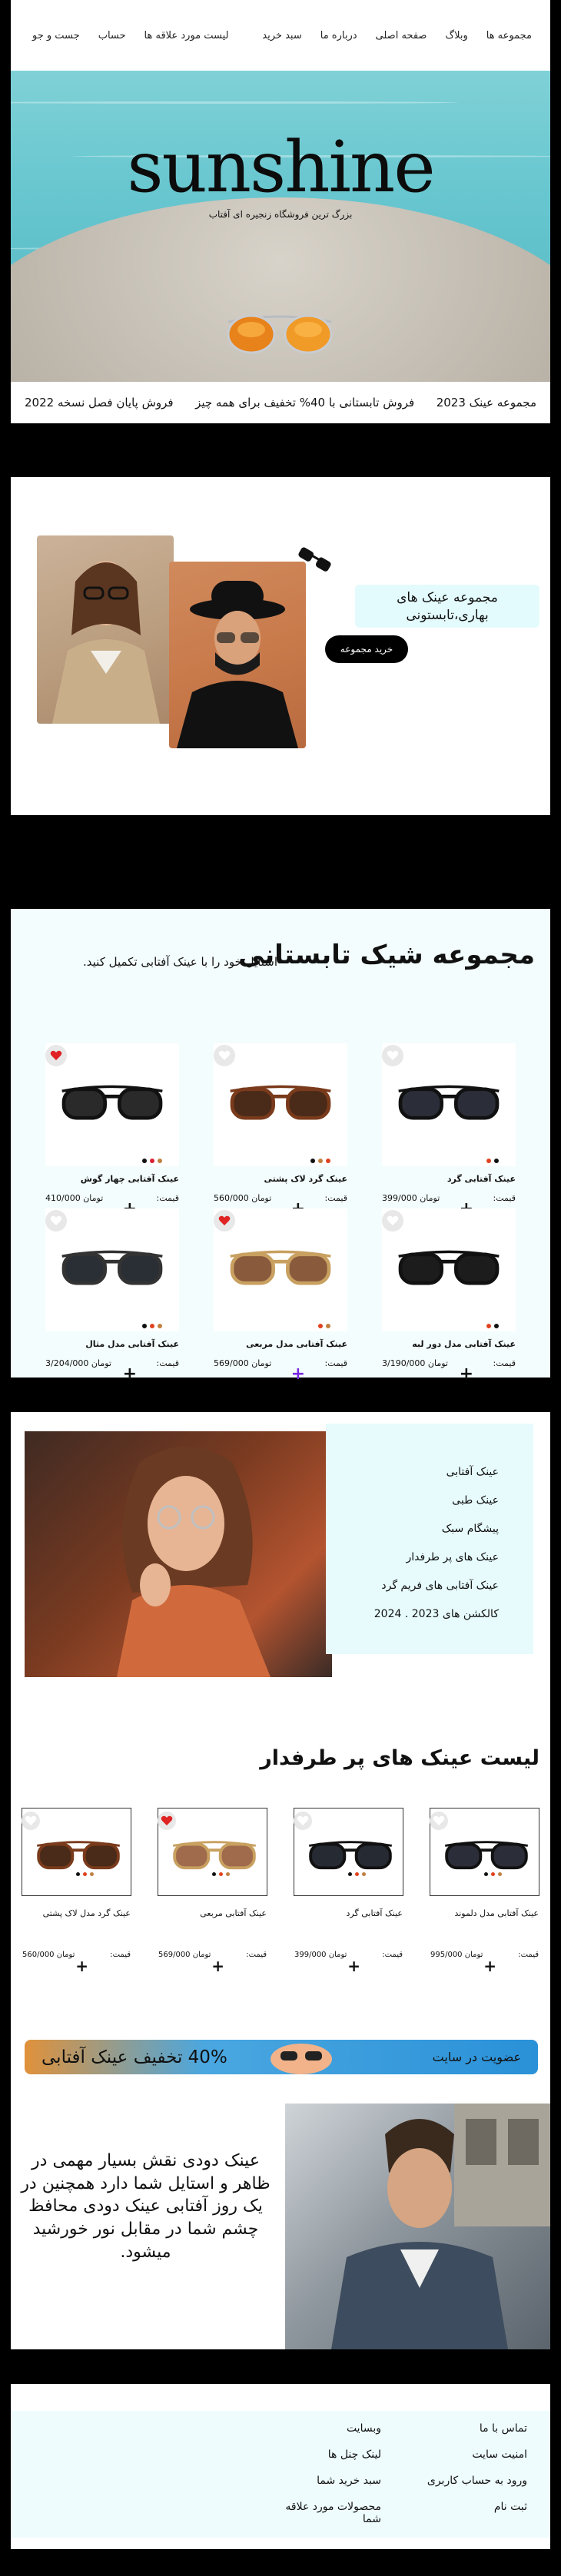 This screenshot has width=561, height=2576. What do you see at coordinates (477, 2057) in the screenshot?
I see `join-site-link: عضویت در سایت` at bounding box center [477, 2057].